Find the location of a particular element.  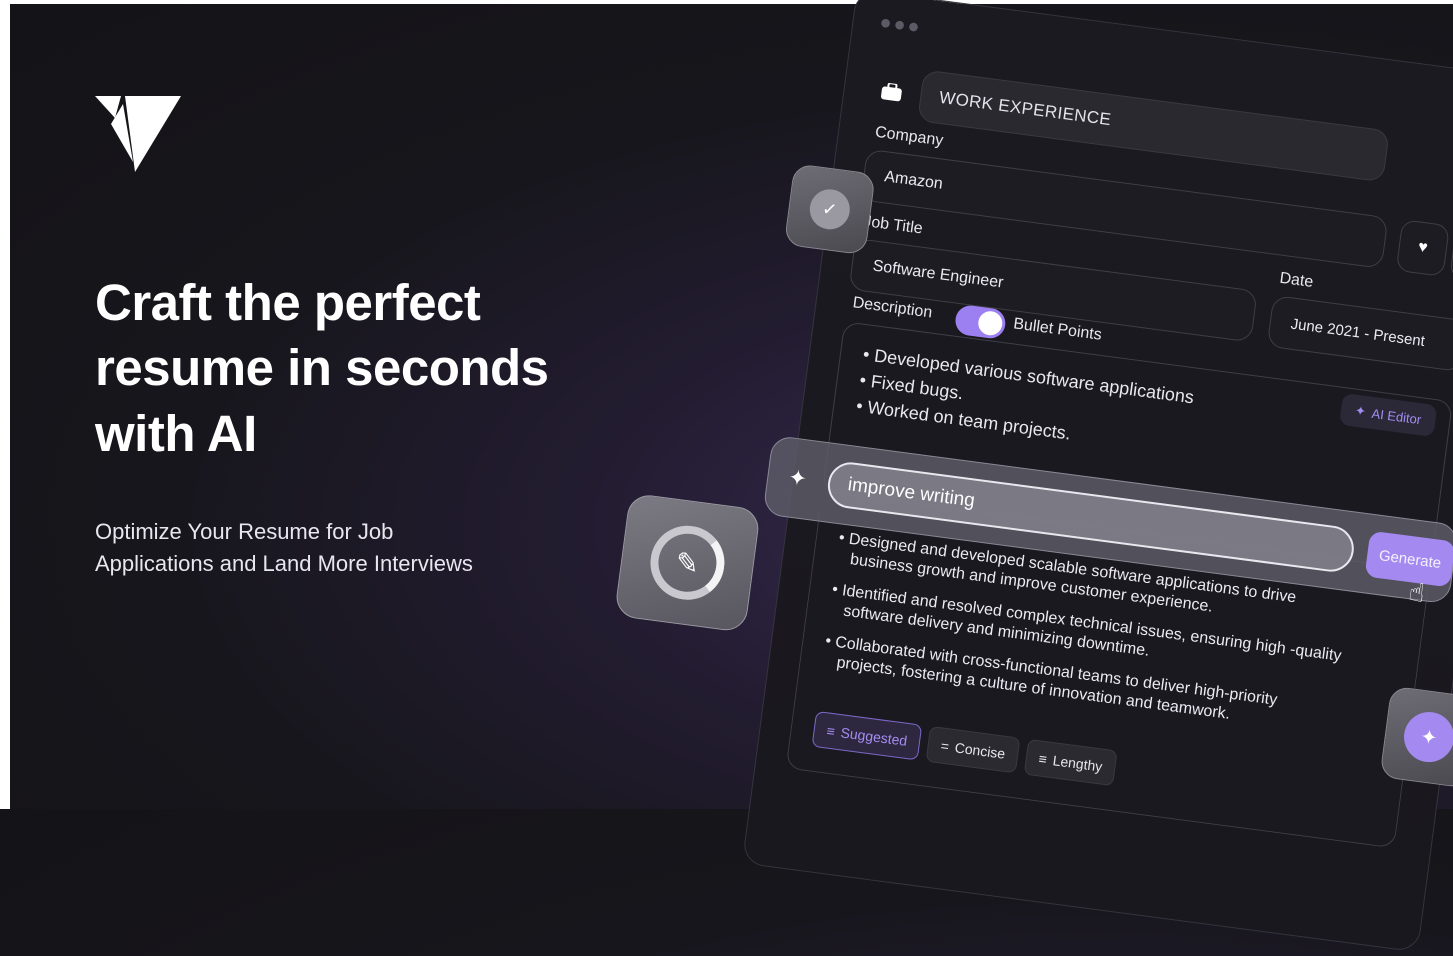

chip-label: Concise is located at coordinates (980, 750).